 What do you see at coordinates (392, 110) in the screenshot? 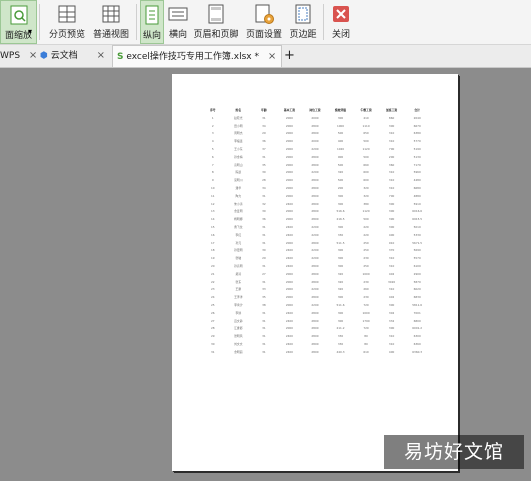
I see `column-header: 加班工资` at bounding box center [392, 110].